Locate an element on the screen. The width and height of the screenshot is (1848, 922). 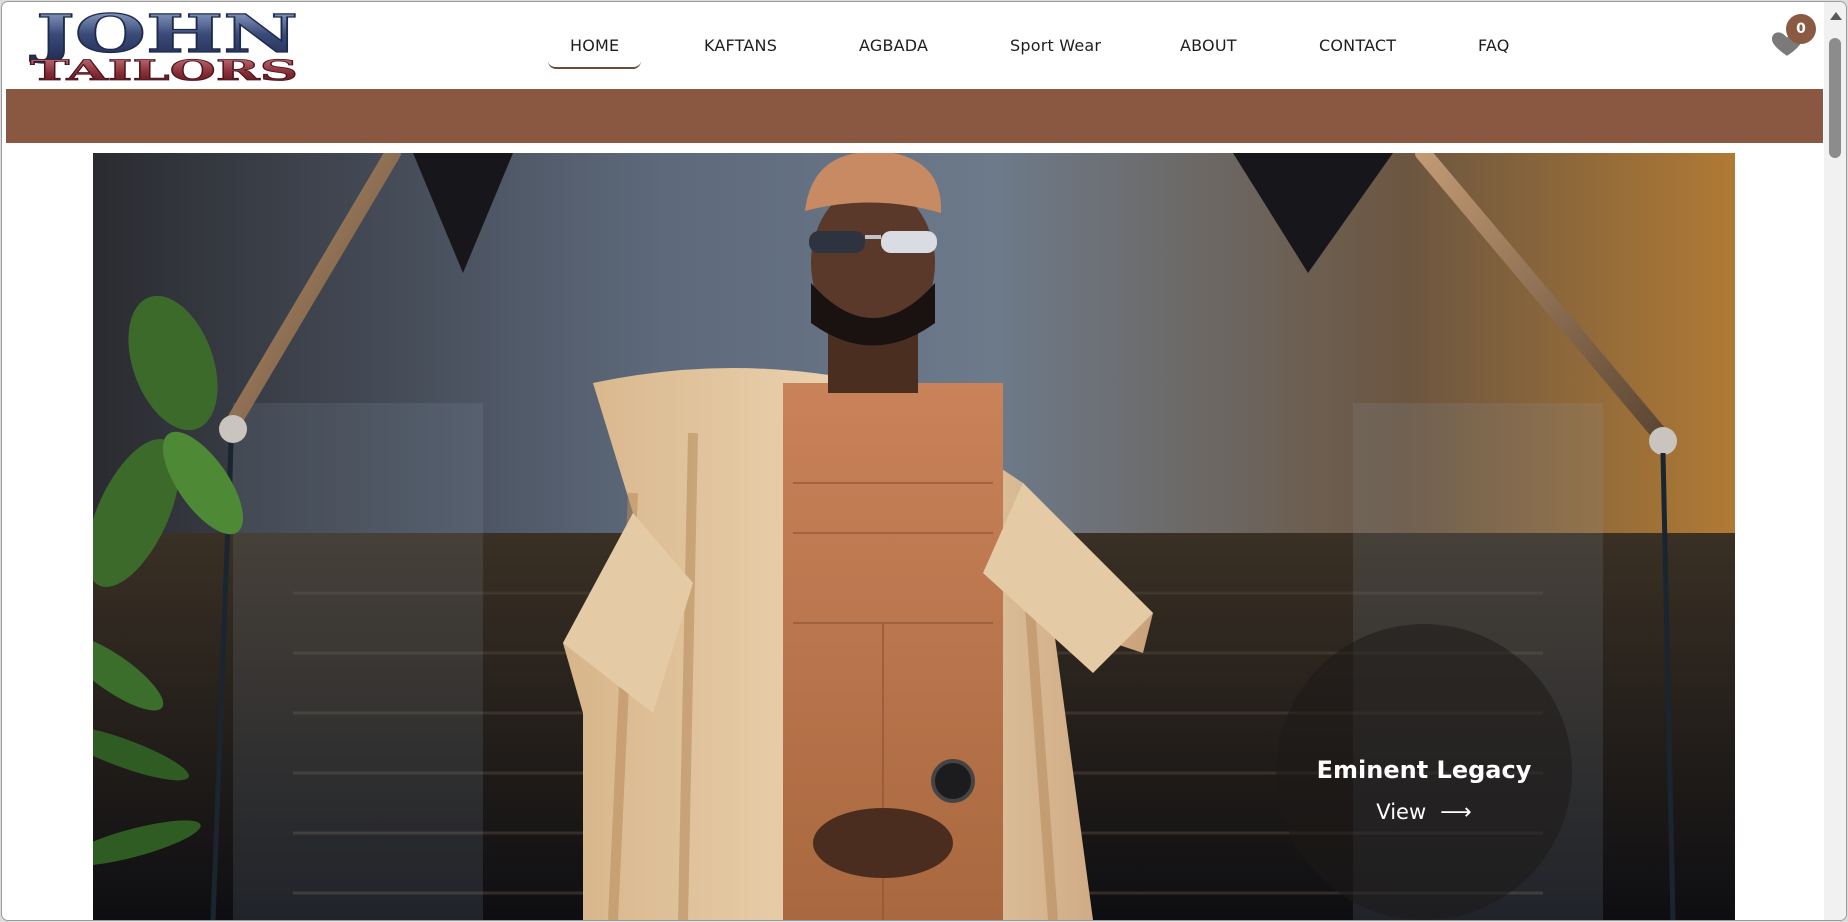
scroll-up-arrow-icon is located at coordinates (1836, 16).